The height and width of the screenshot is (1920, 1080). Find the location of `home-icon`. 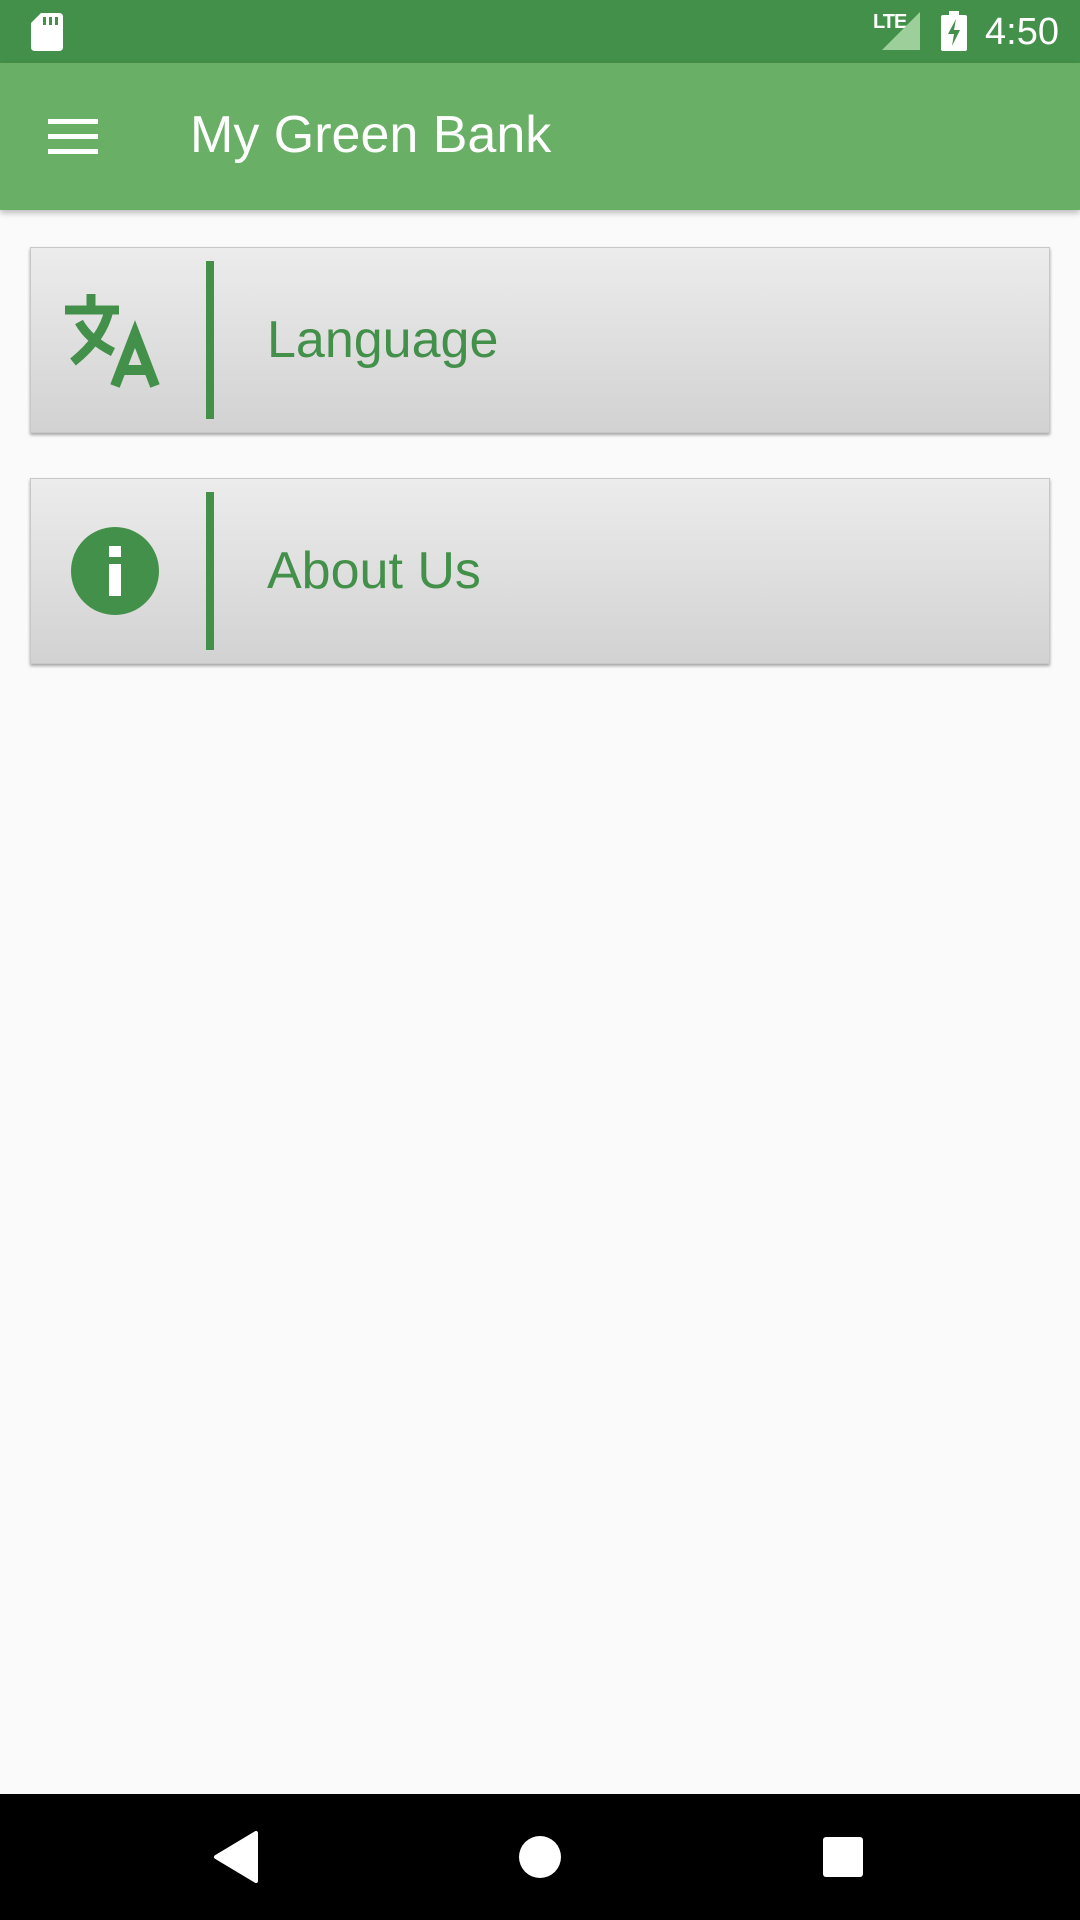

home-icon is located at coordinates (540, 1857).